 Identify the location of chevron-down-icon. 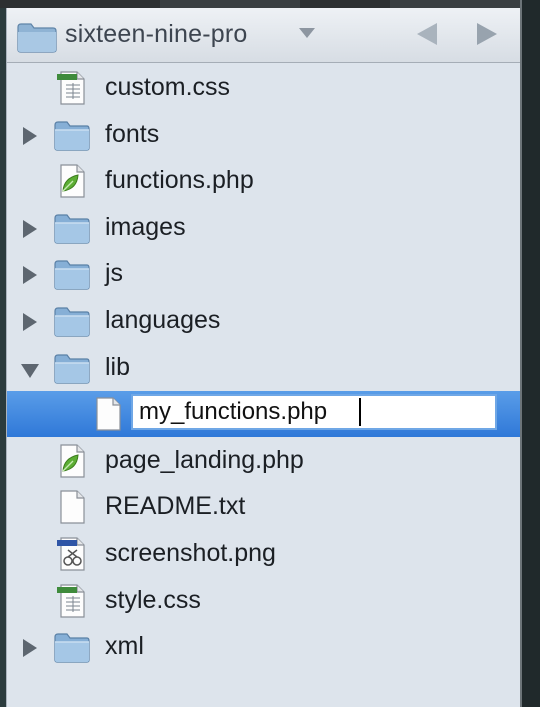
(307, 33).